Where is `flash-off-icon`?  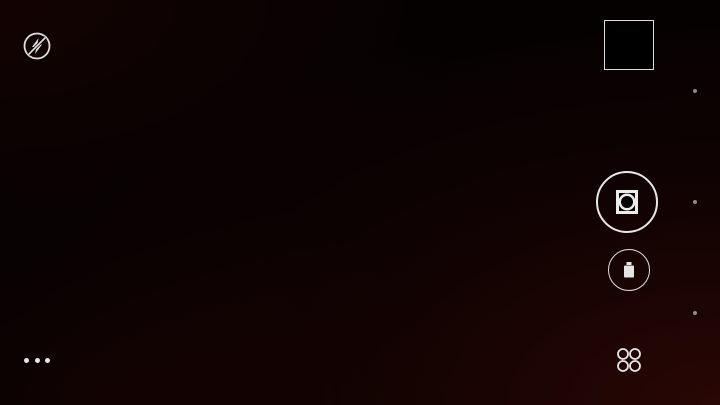
flash-off-icon is located at coordinates (37, 46).